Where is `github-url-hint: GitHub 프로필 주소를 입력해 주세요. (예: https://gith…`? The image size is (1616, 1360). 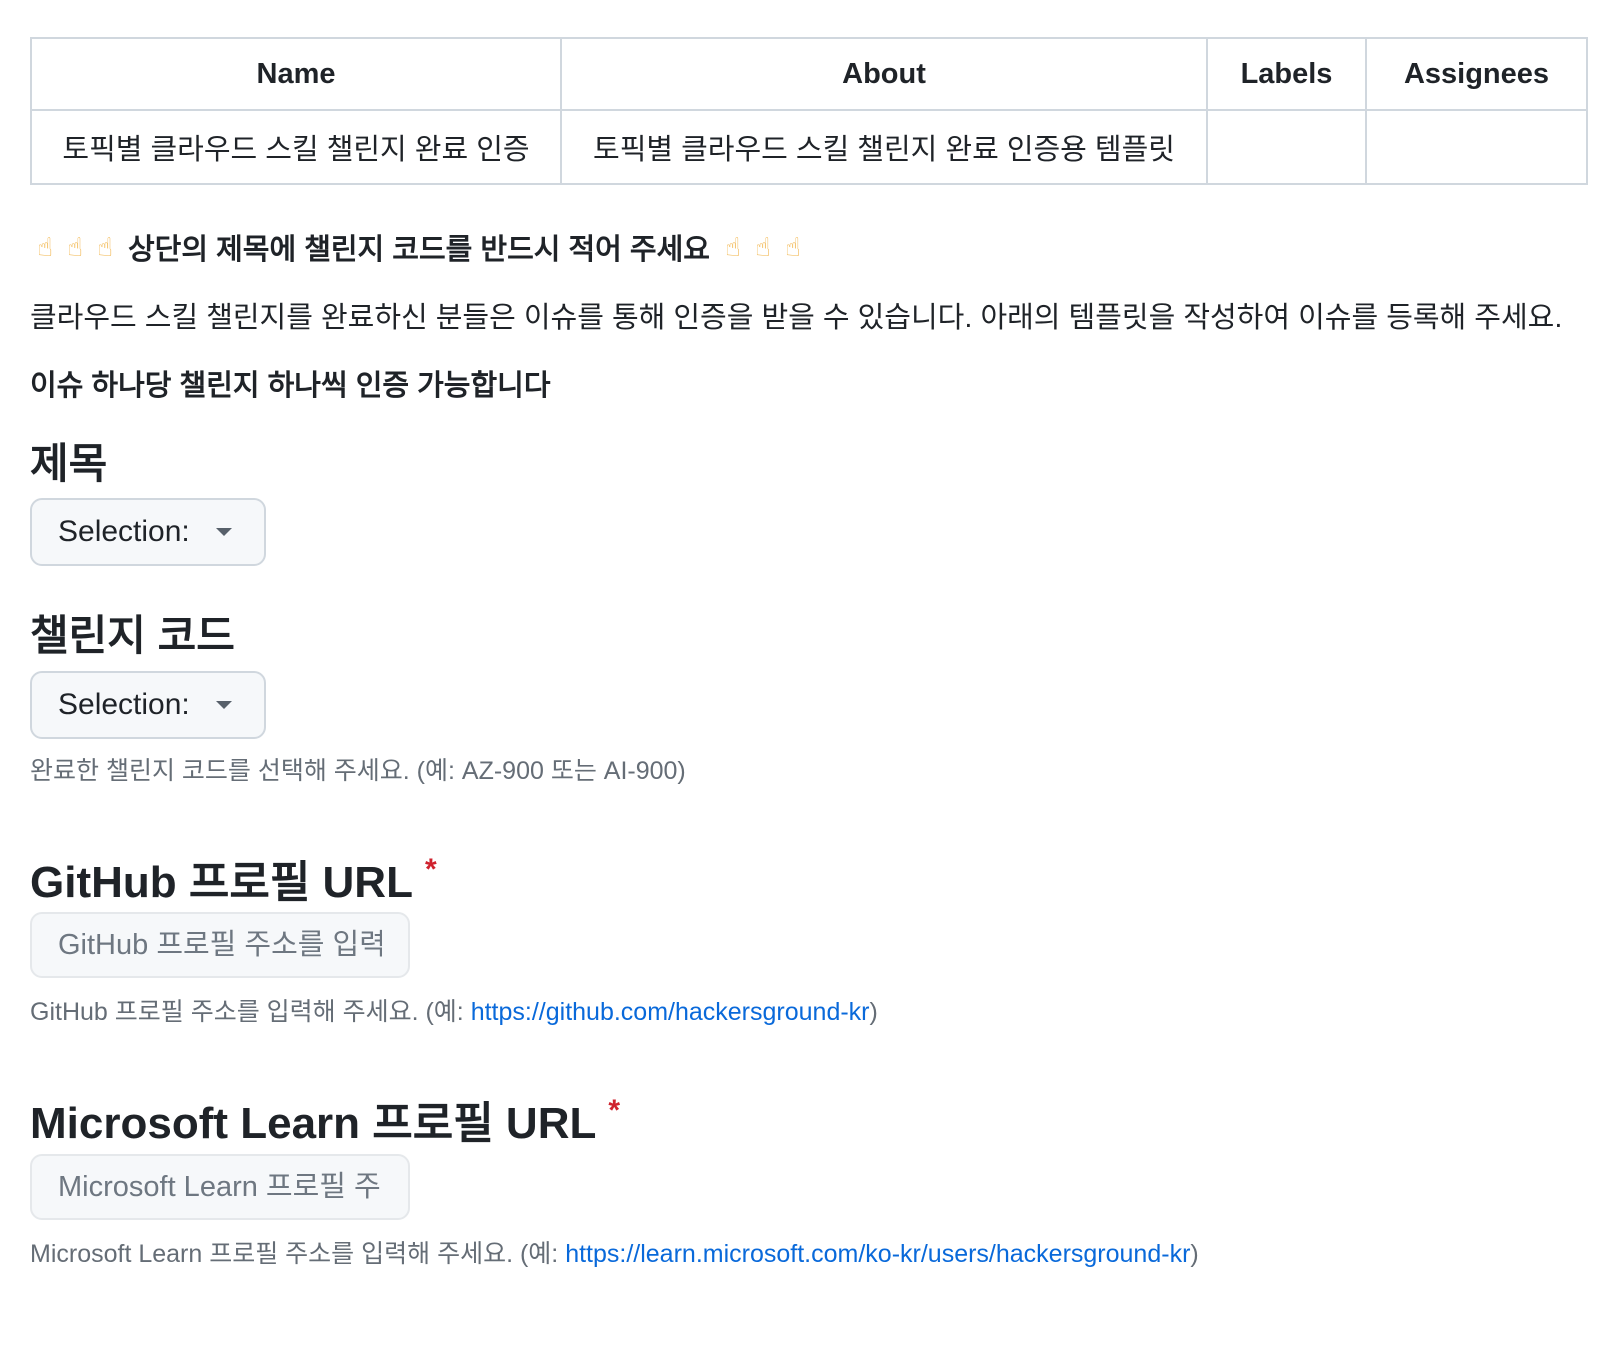 github-url-hint: GitHub 프로필 주소를 입력해 주세요. (예: https://gith… is located at coordinates (454, 1010).